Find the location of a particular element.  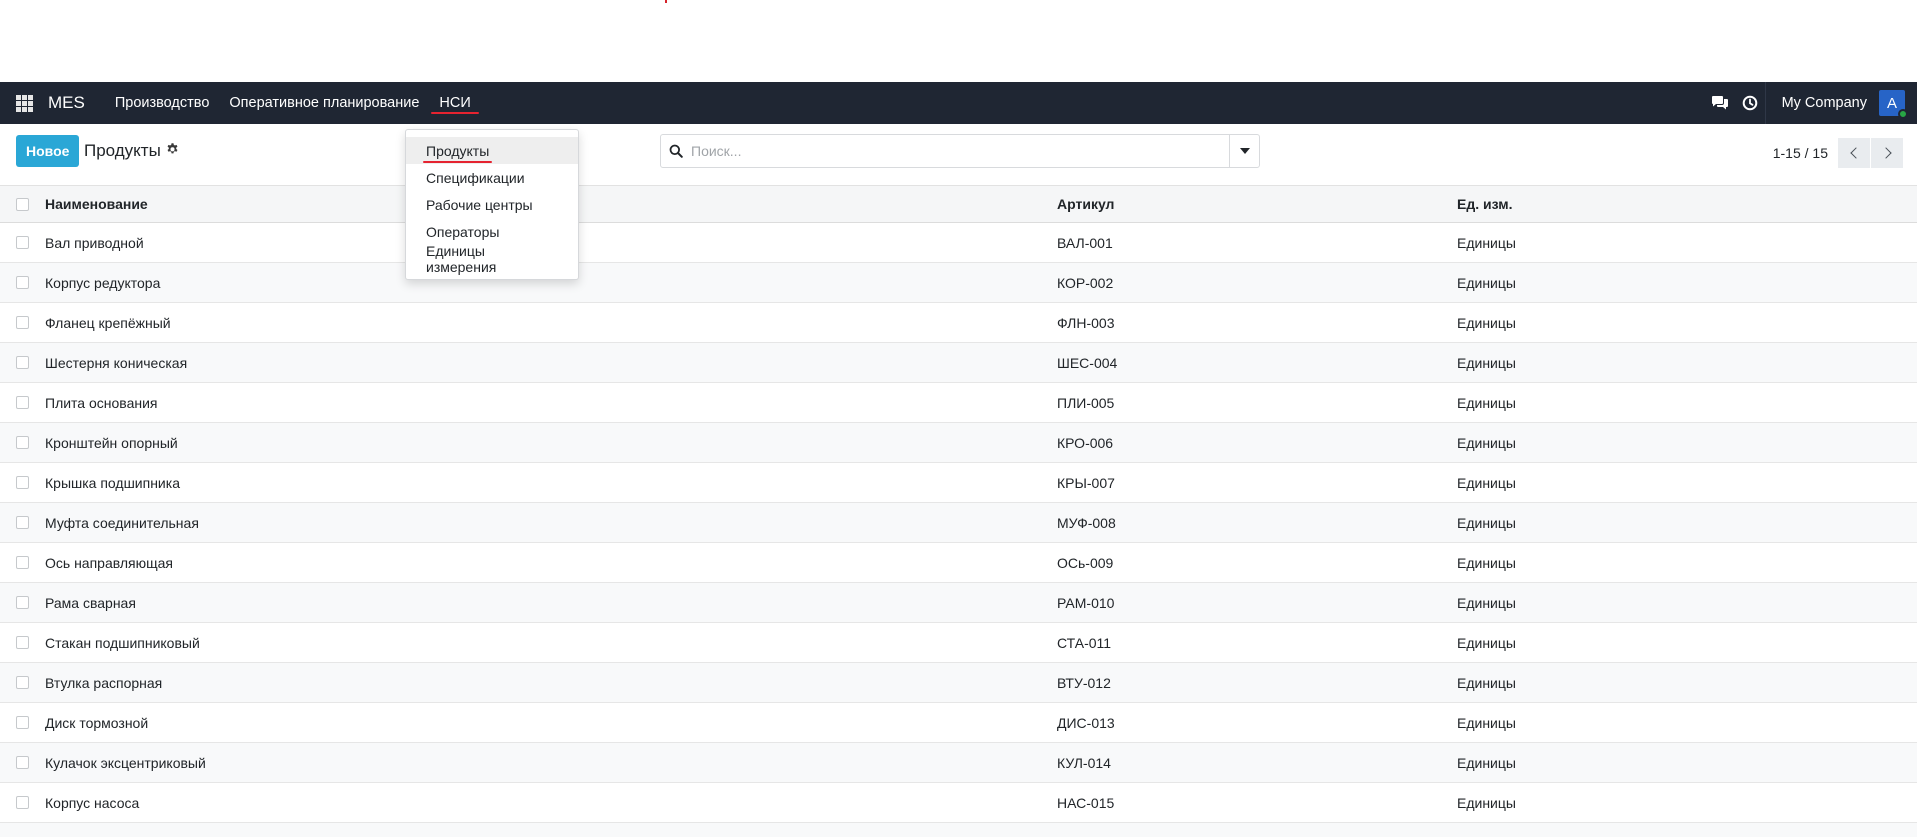

search-input is located at coordinates (960, 151).